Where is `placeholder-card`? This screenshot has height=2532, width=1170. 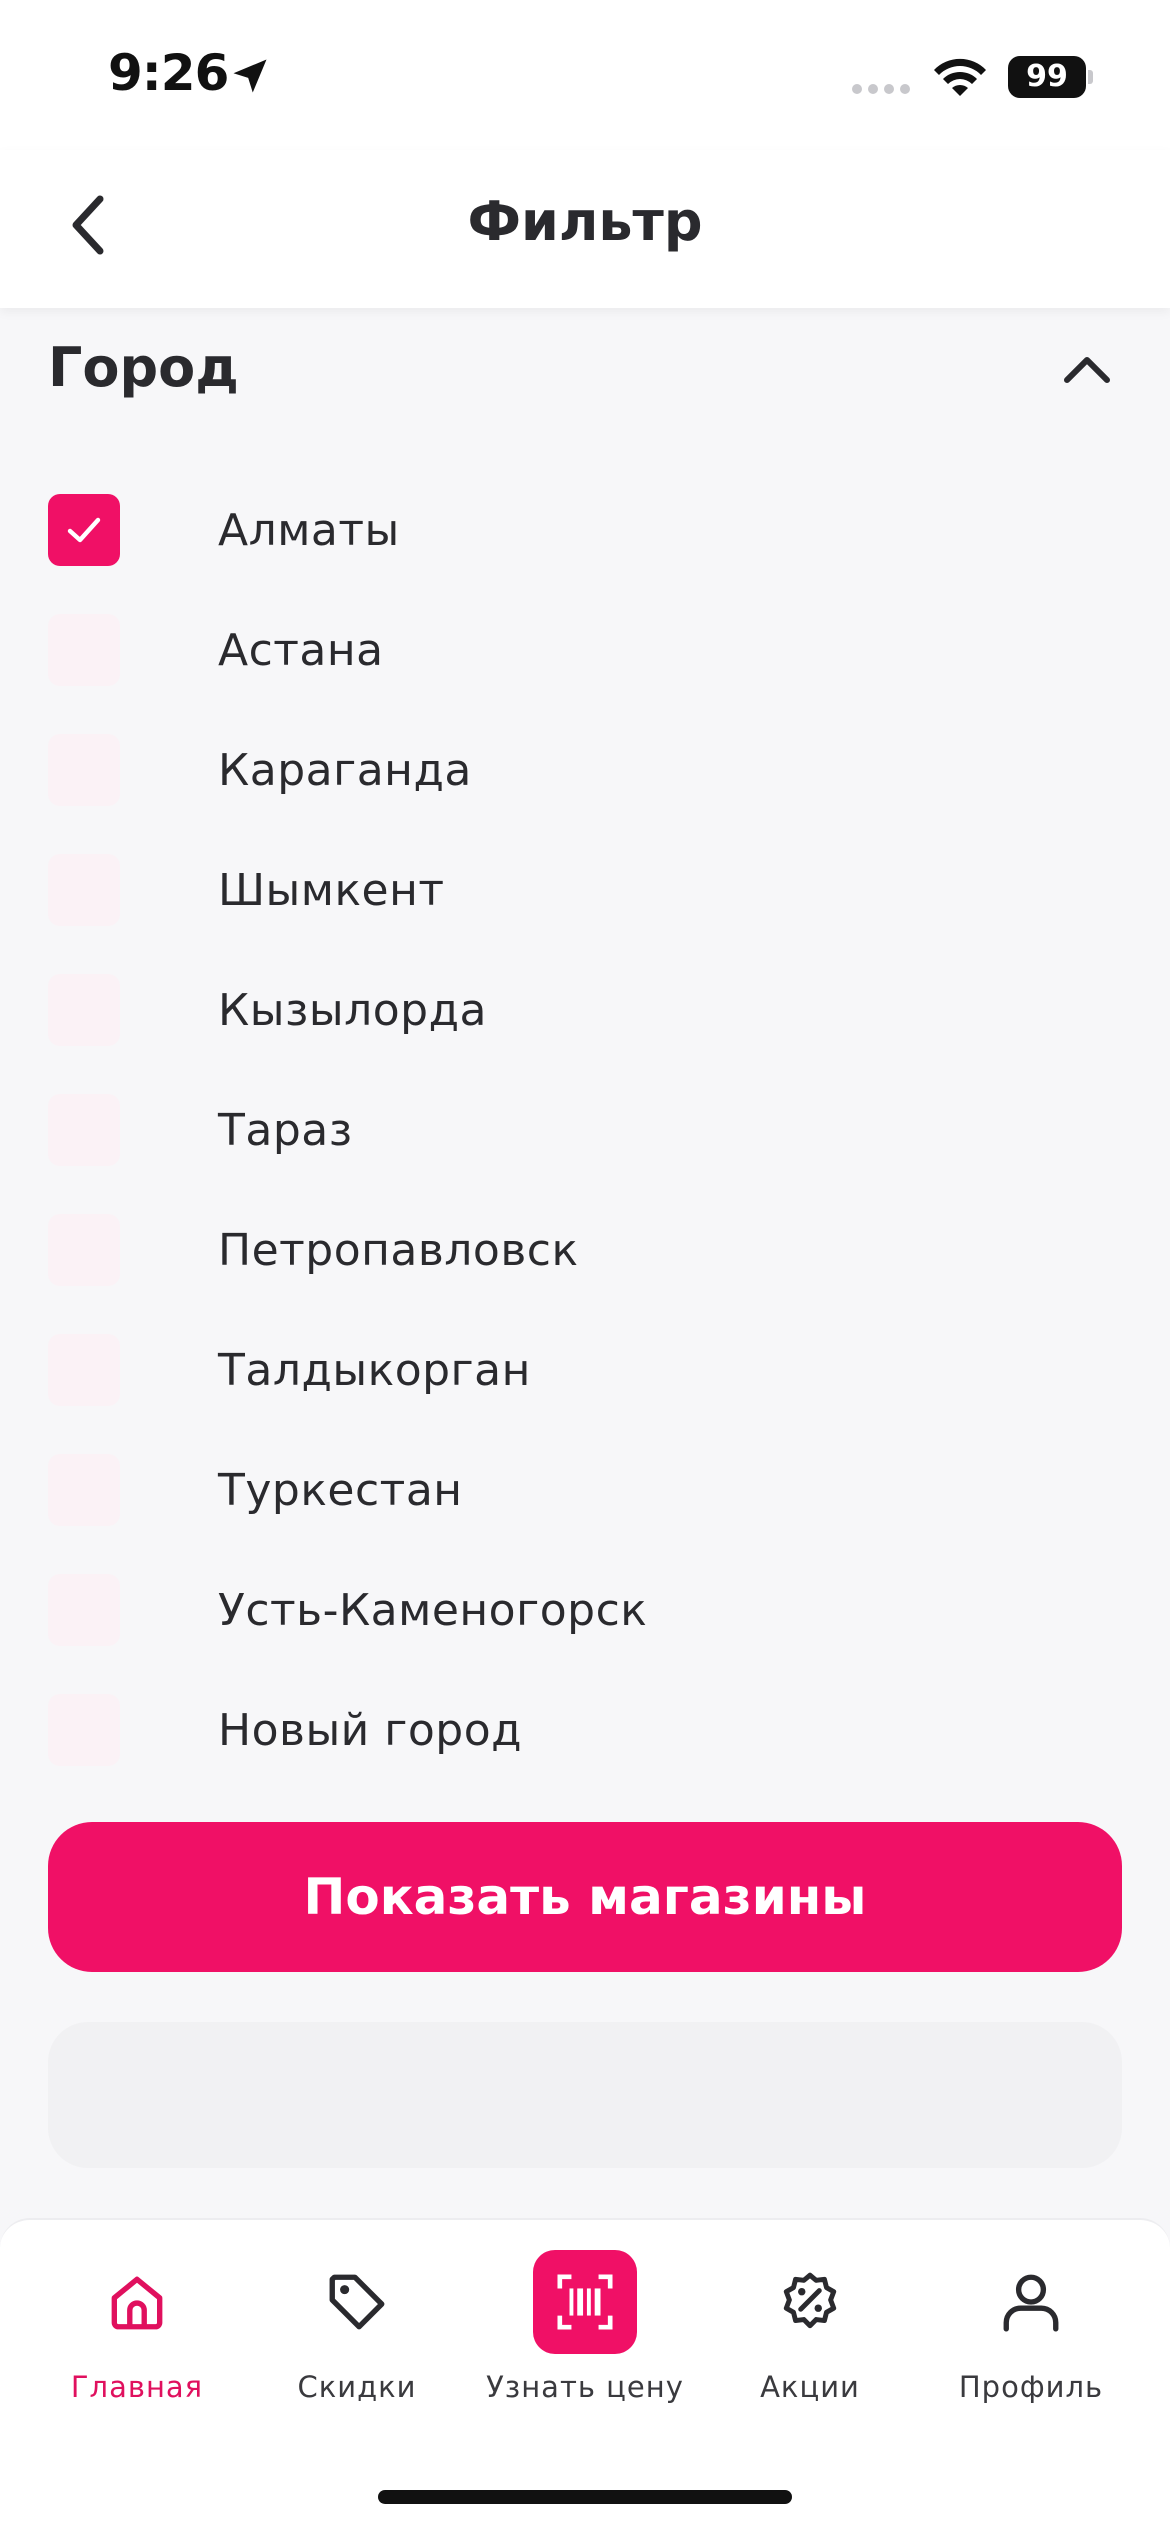 placeholder-card is located at coordinates (585, 2095).